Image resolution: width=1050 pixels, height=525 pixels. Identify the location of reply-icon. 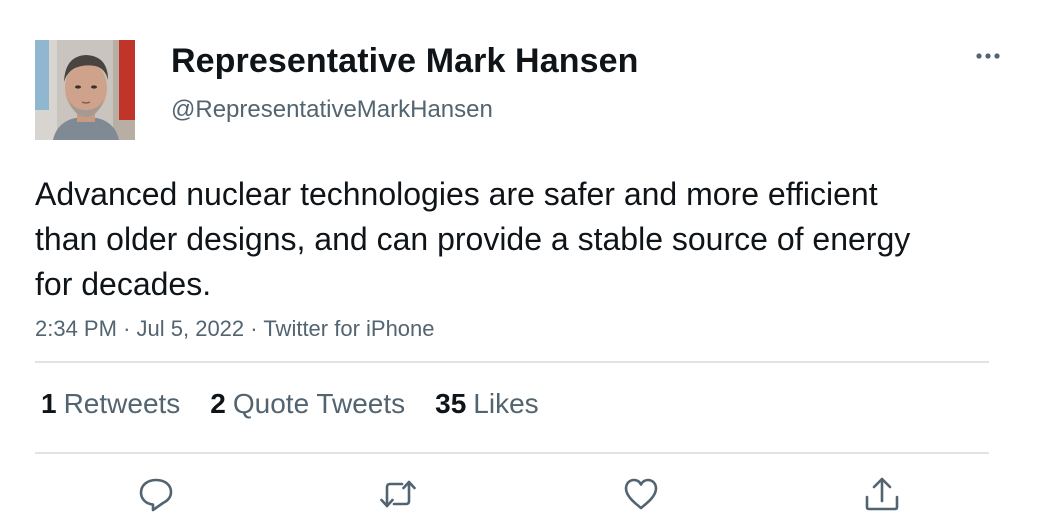
(156, 495).